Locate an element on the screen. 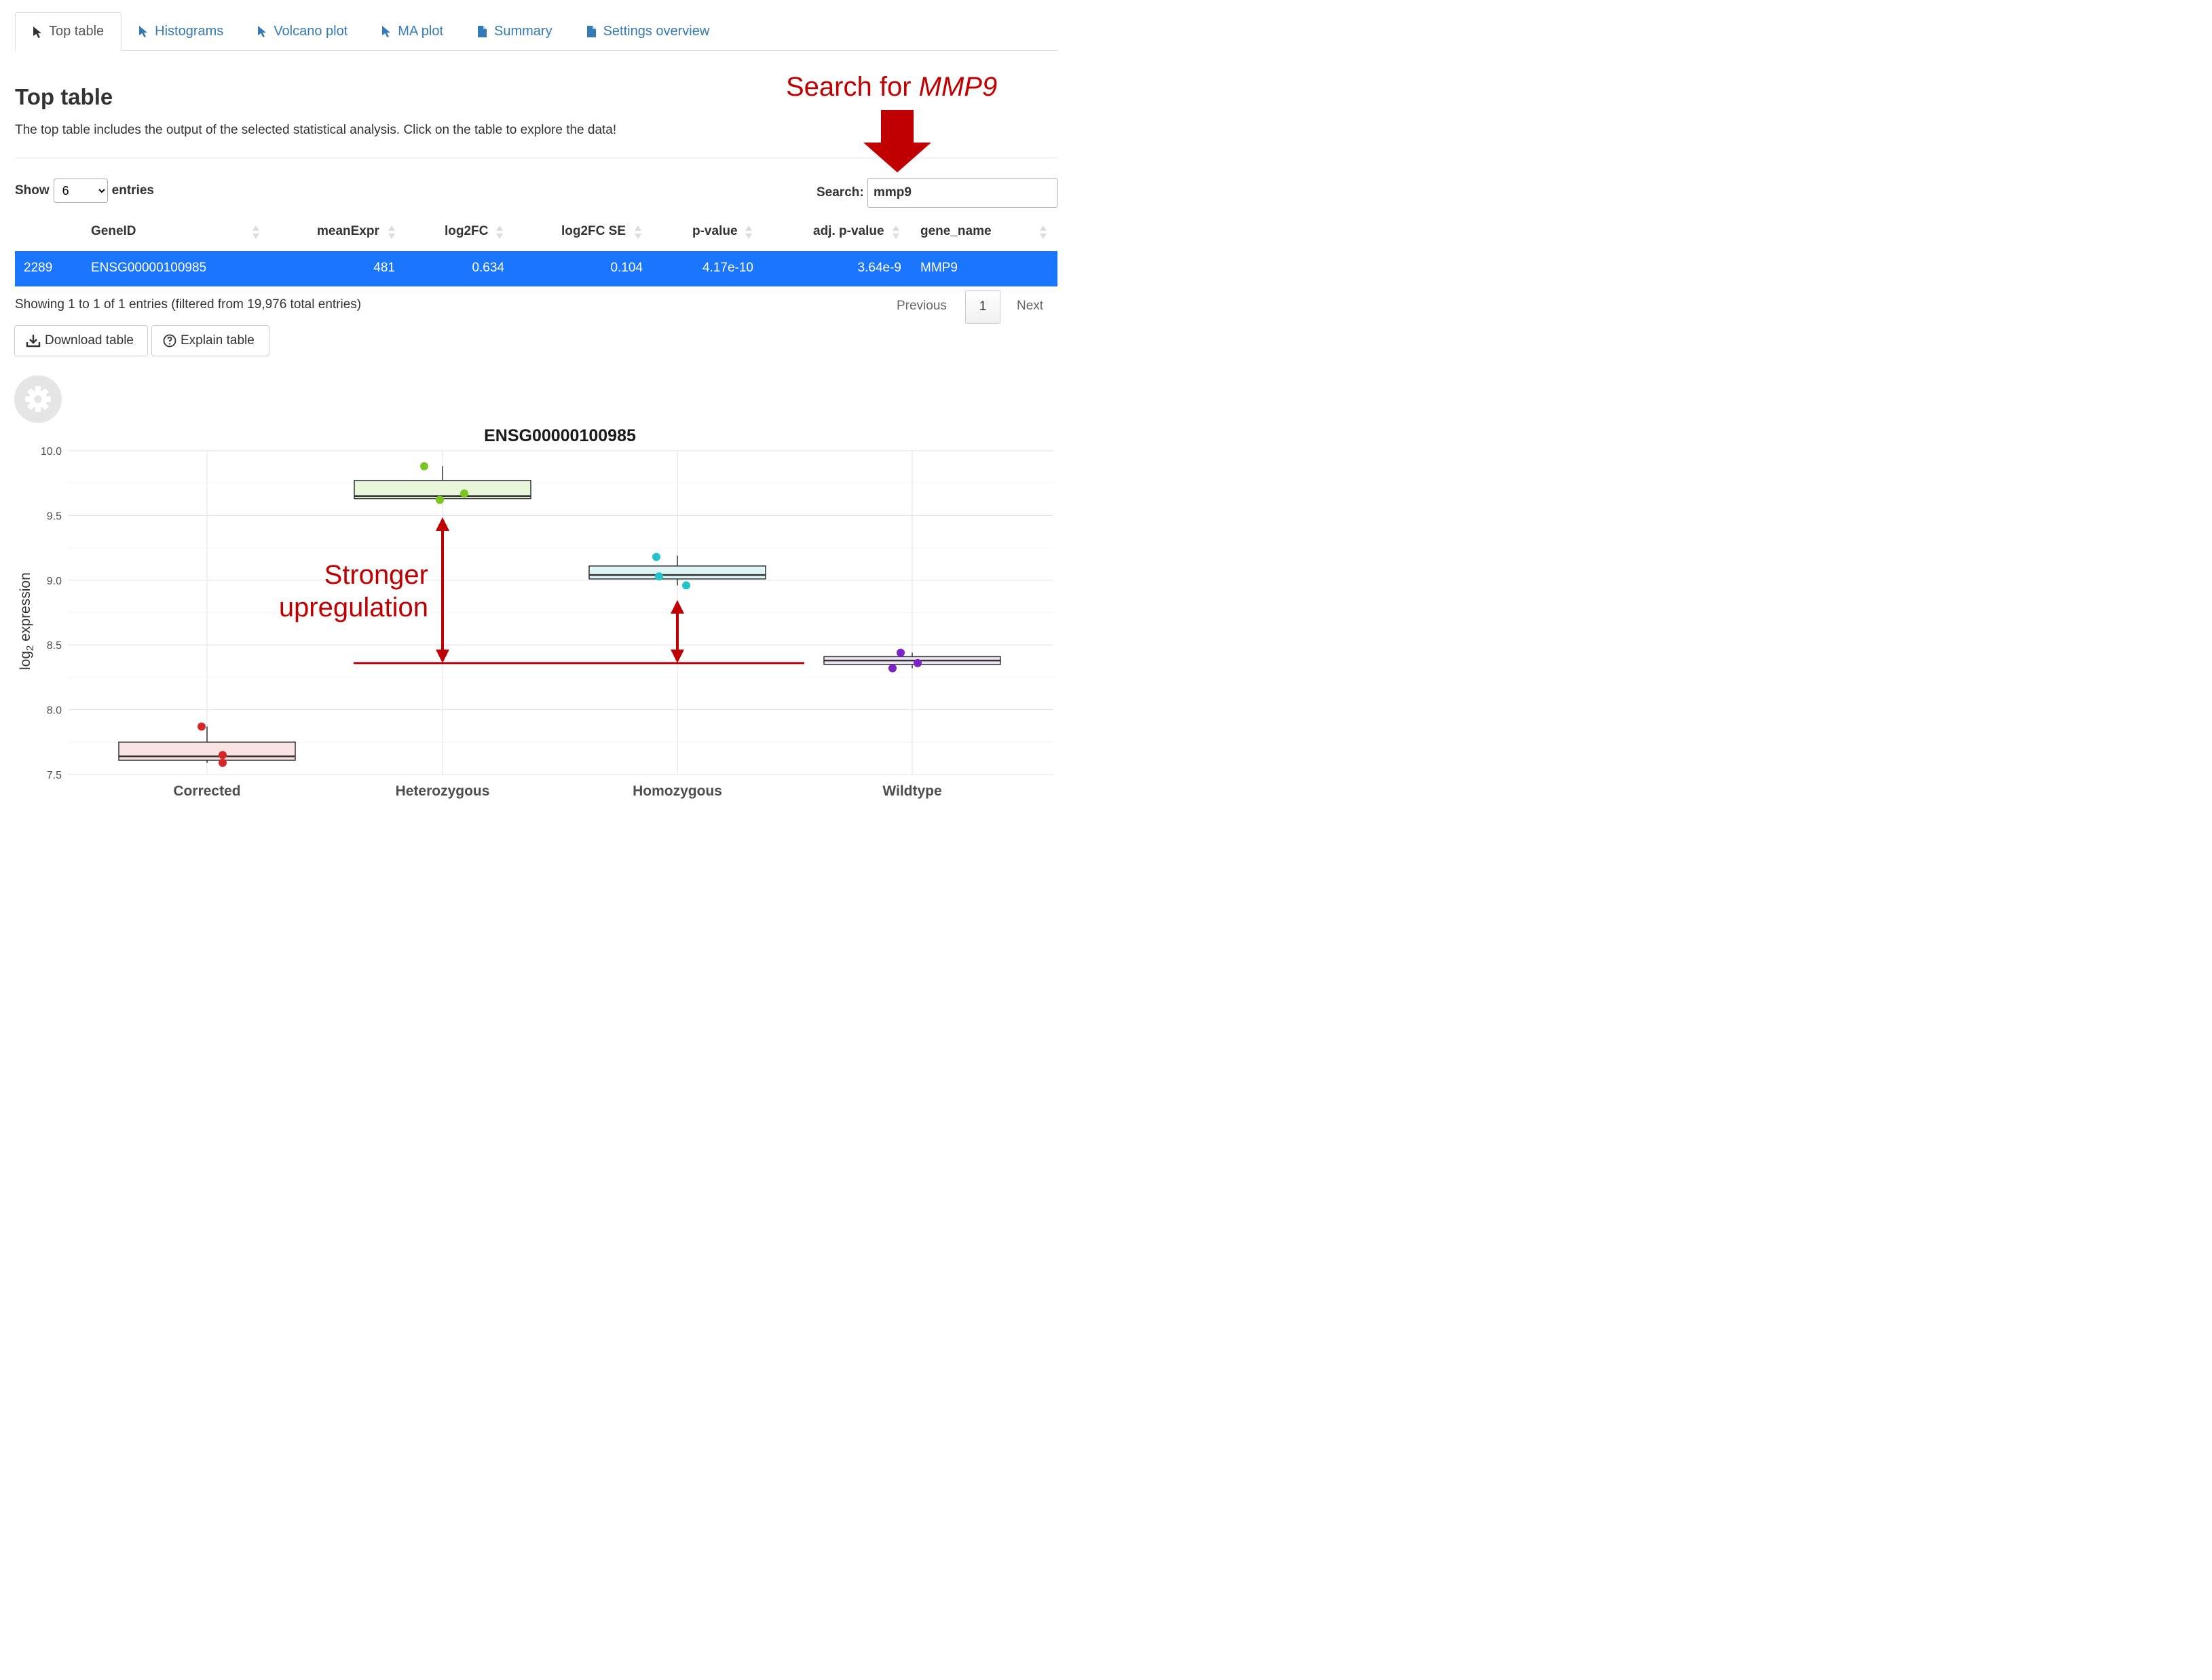 The height and width of the screenshot is (1680, 2212). y-tick-label: 10.0 is located at coordinates (51, 452).